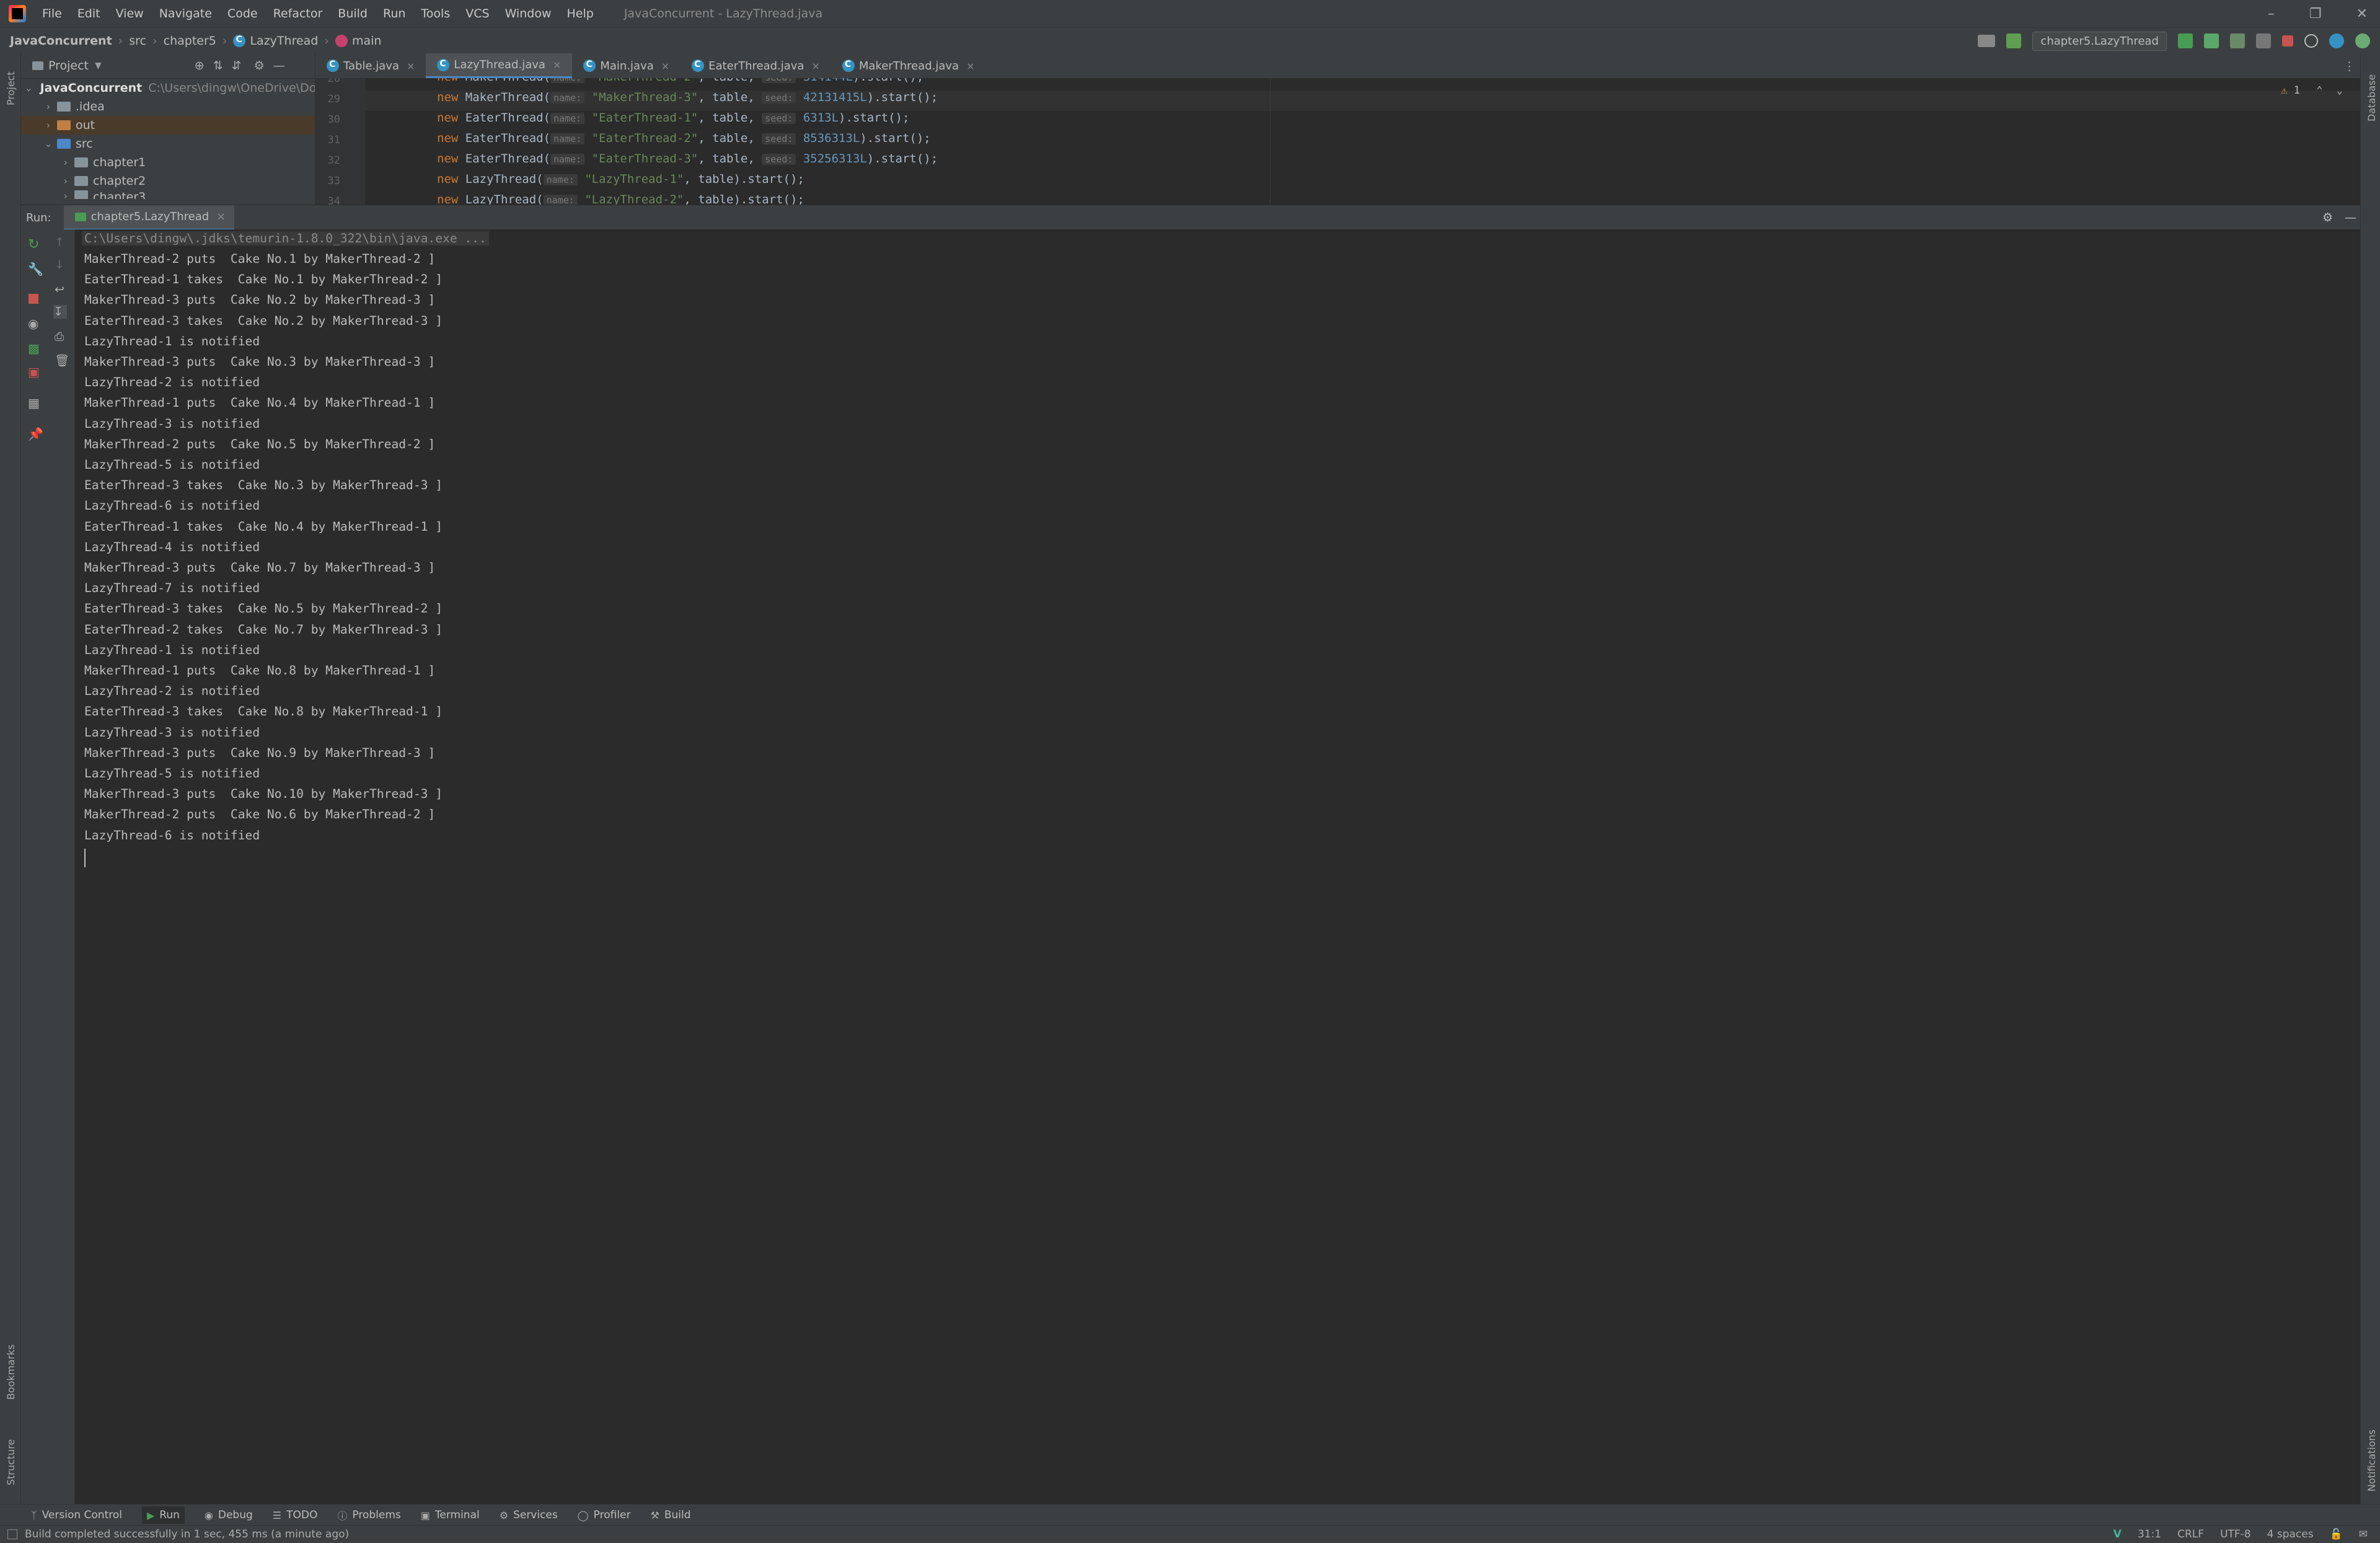  What do you see at coordinates (528, 13) in the screenshot?
I see `menu-window: Window` at bounding box center [528, 13].